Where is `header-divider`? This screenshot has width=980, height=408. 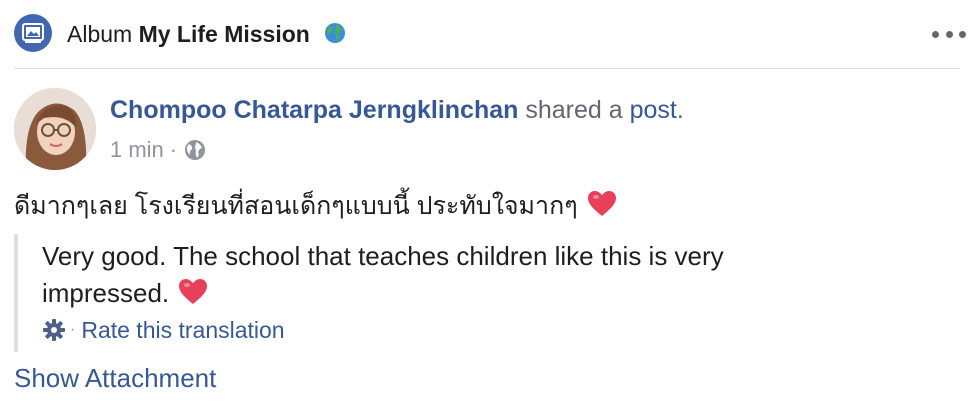
header-divider is located at coordinates (487, 68).